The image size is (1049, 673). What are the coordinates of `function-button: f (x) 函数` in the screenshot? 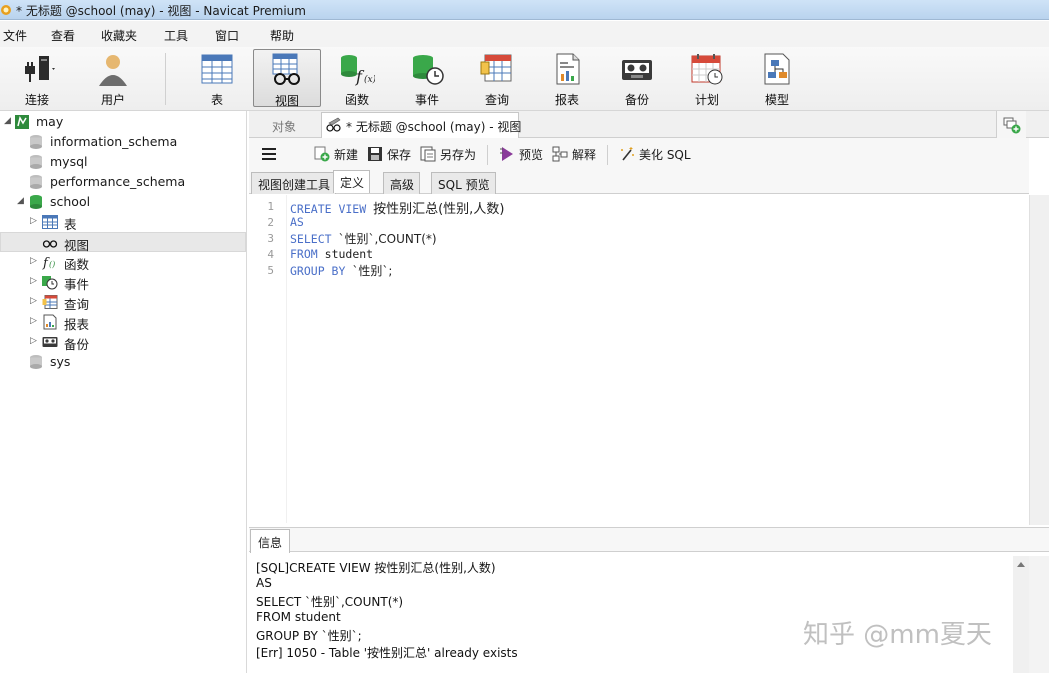 It's located at (357, 78).